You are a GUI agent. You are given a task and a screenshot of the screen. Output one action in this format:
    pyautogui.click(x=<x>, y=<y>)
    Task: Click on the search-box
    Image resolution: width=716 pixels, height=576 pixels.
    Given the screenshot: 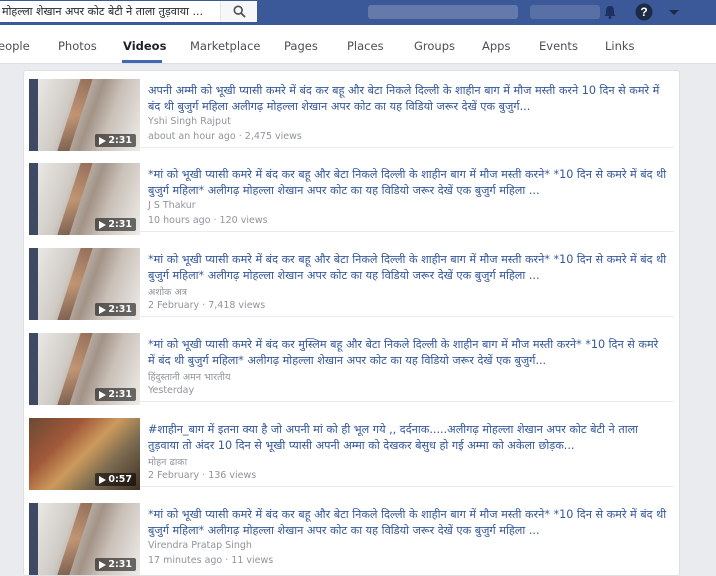 What is the action you would take?
    pyautogui.click(x=128, y=11)
    